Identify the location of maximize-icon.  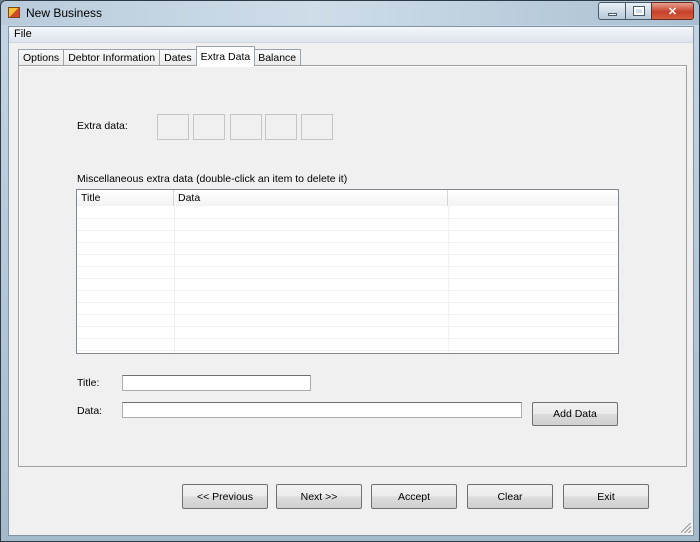
(638, 11).